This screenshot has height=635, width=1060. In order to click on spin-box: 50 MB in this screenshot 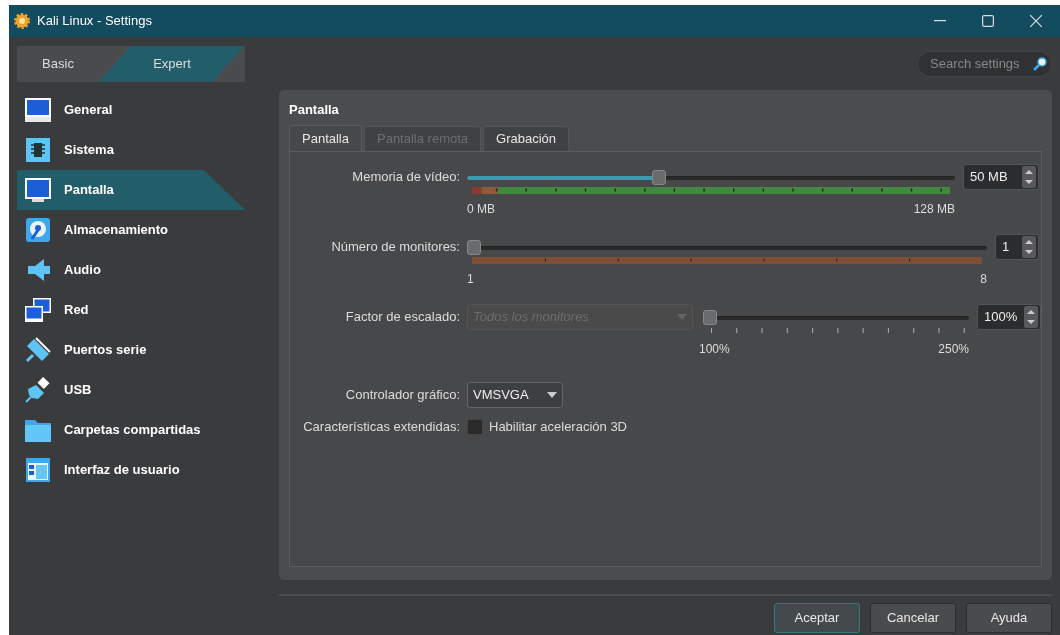, I will do `click(1001, 177)`.